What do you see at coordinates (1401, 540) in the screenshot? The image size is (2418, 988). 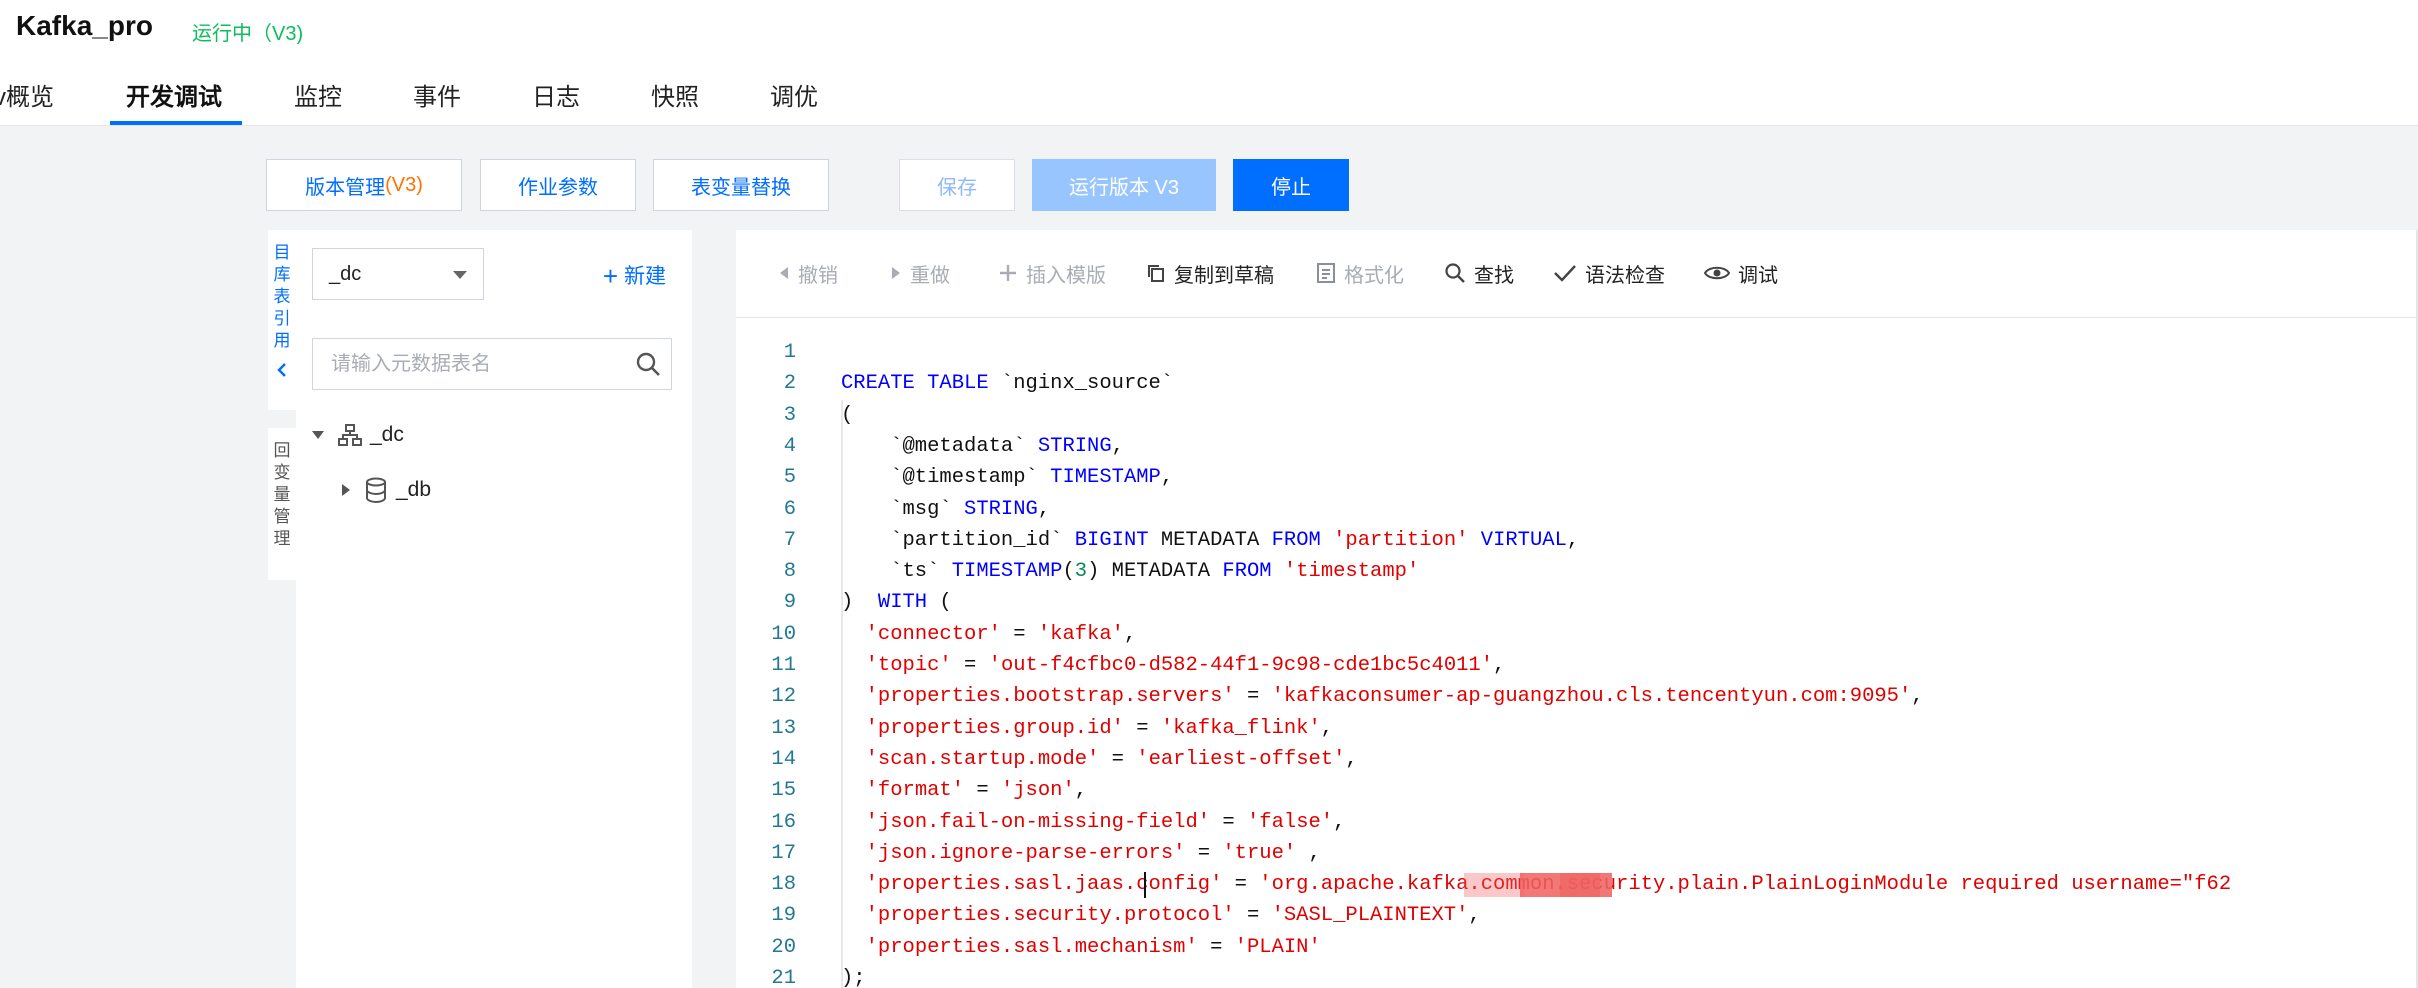 I see `code-token: 'partition'` at bounding box center [1401, 540].